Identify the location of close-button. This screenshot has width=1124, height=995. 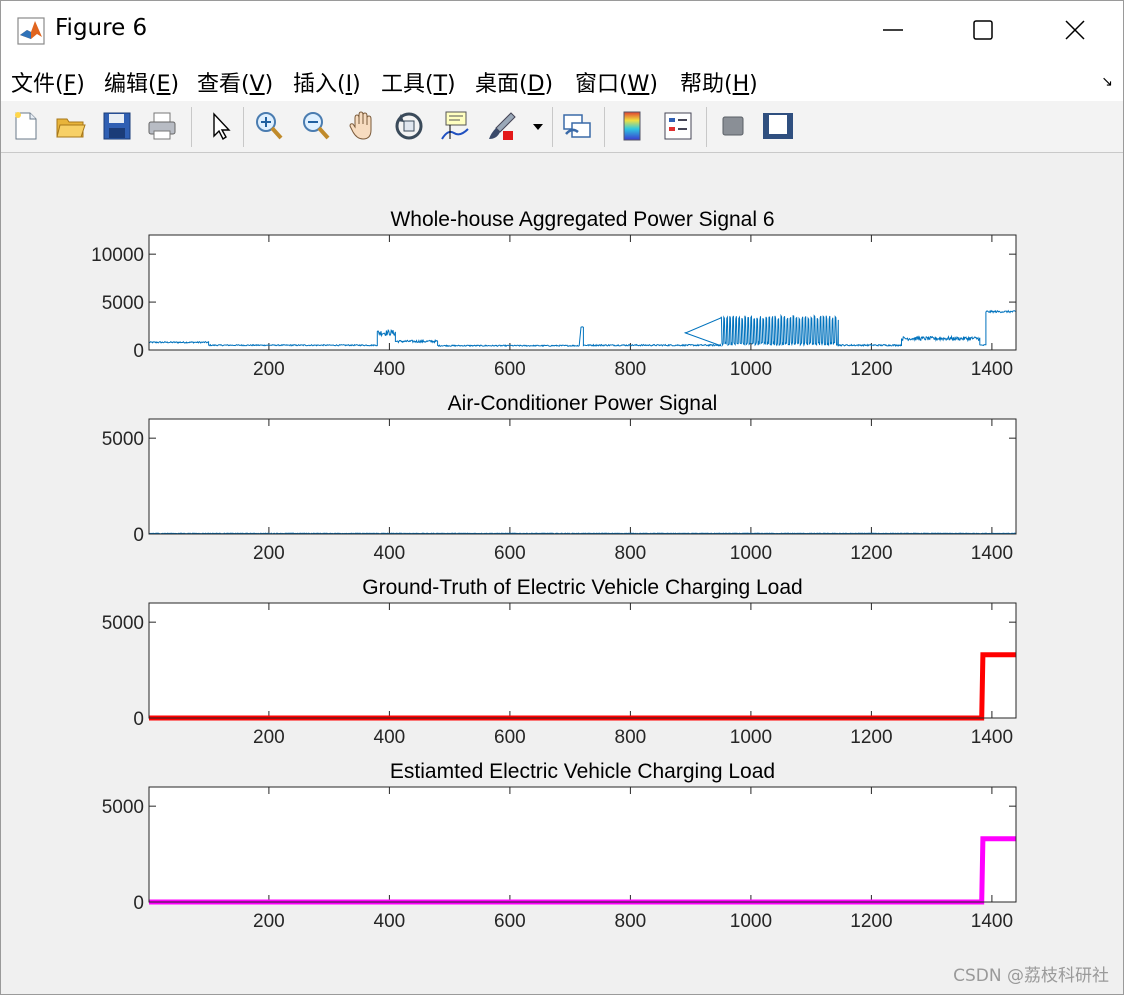
(1075, 30).